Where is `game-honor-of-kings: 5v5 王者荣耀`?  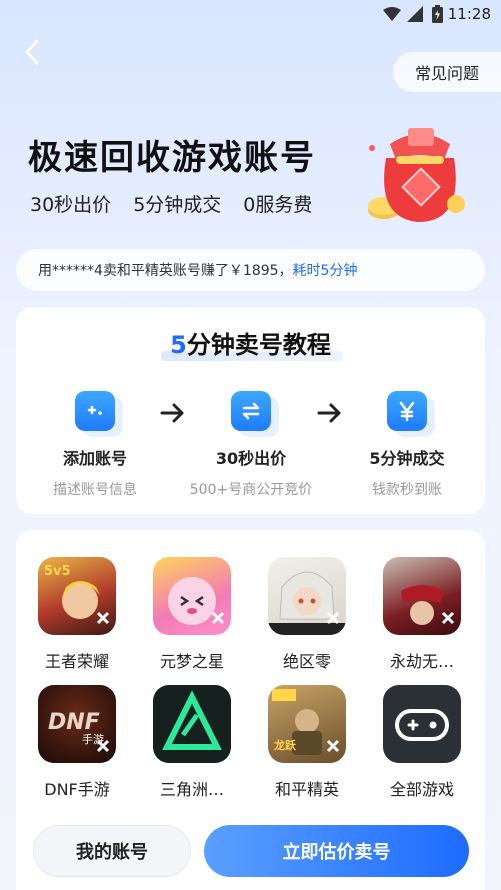
game-honor-of-kings: 5v5 王者荣耀 is located at coordinates (77, 614).